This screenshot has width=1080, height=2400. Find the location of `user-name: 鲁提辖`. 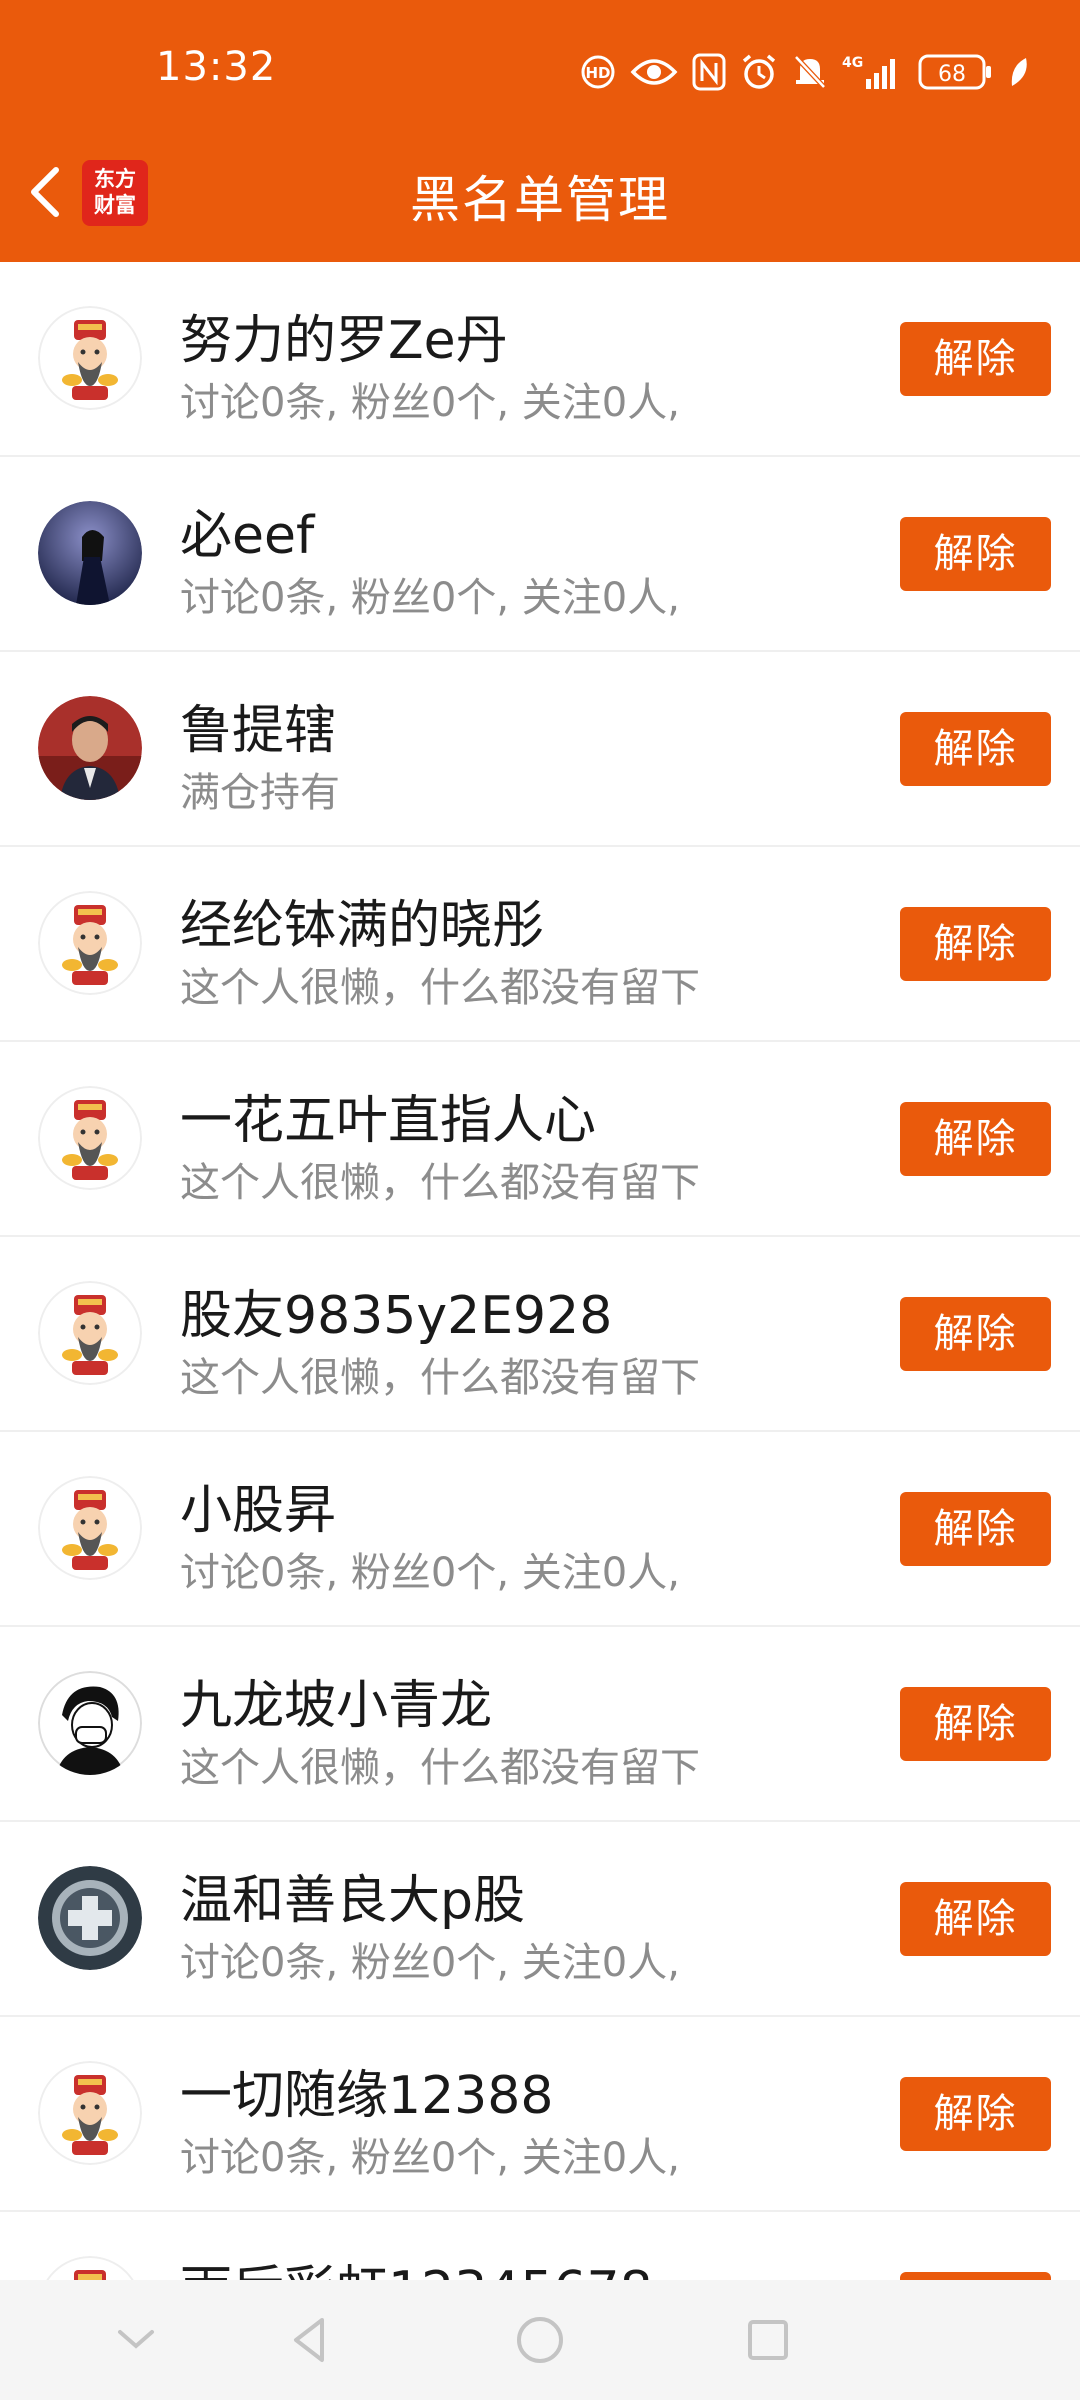

user-name: 鲁提辖 is located at coordinates (258, 731).